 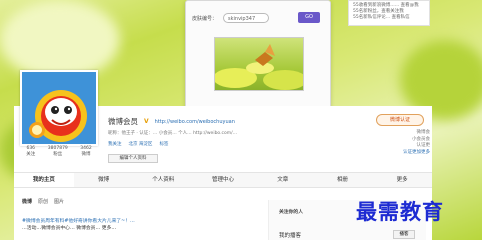 I want to click on go-button: GO, so click(x=309, y=17).